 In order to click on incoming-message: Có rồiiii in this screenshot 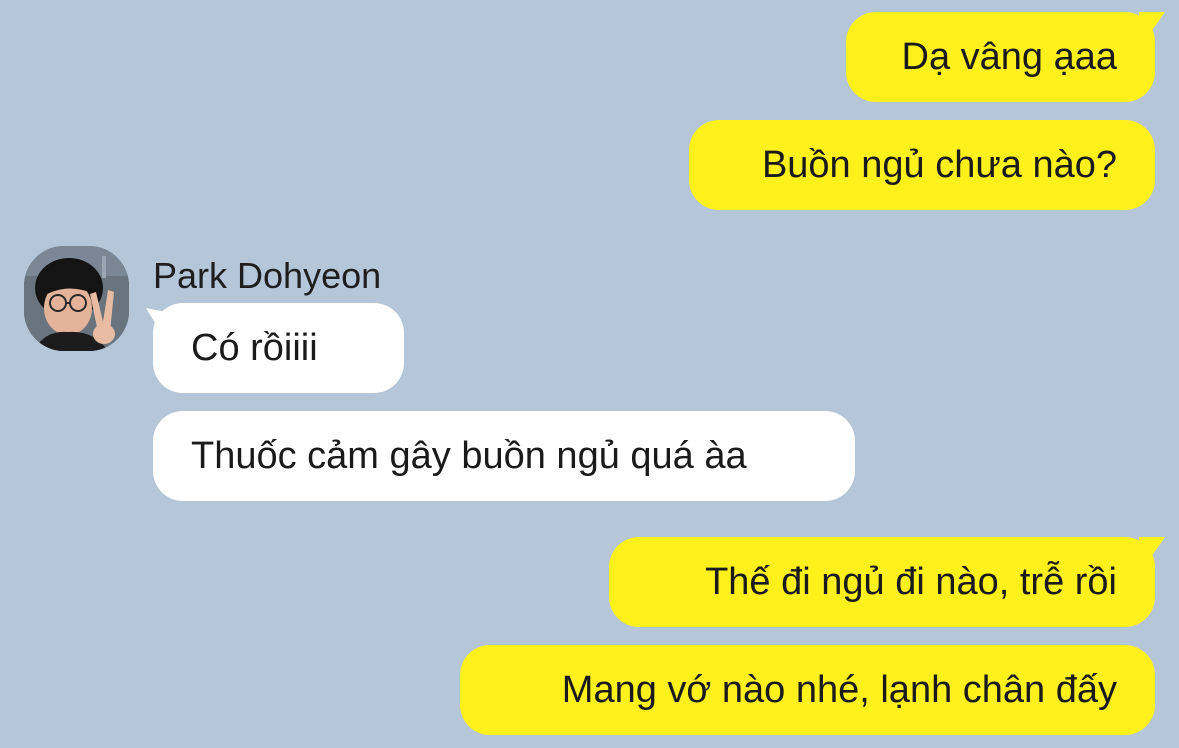, I will do `click(278, 348)`.